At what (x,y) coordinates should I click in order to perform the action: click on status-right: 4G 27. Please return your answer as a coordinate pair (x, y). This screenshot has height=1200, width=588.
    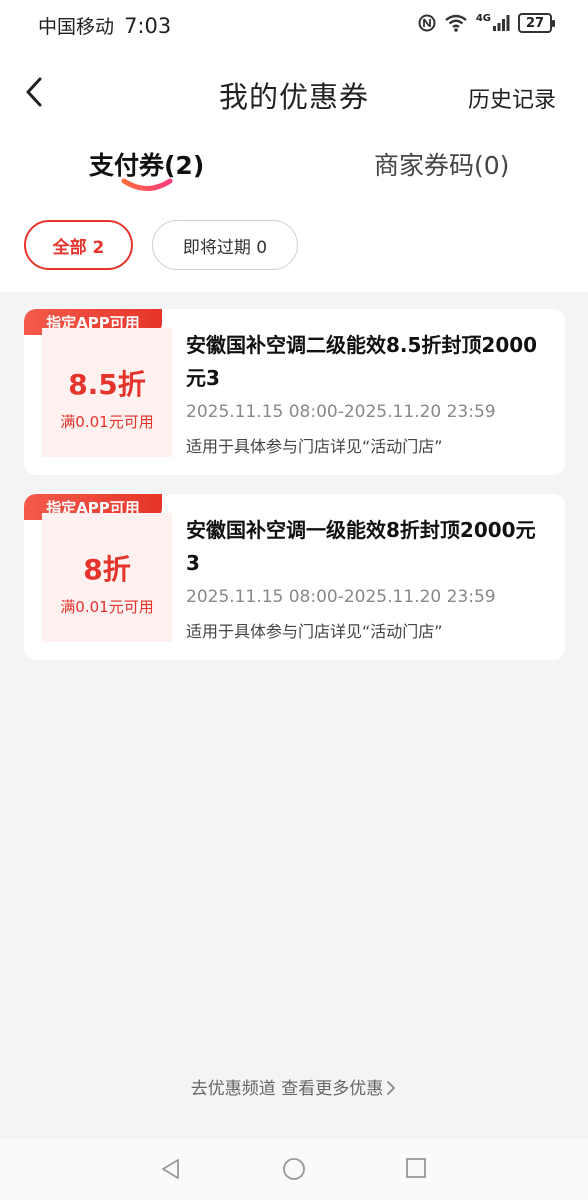
    Looking at the image, I should click on (486, 23).